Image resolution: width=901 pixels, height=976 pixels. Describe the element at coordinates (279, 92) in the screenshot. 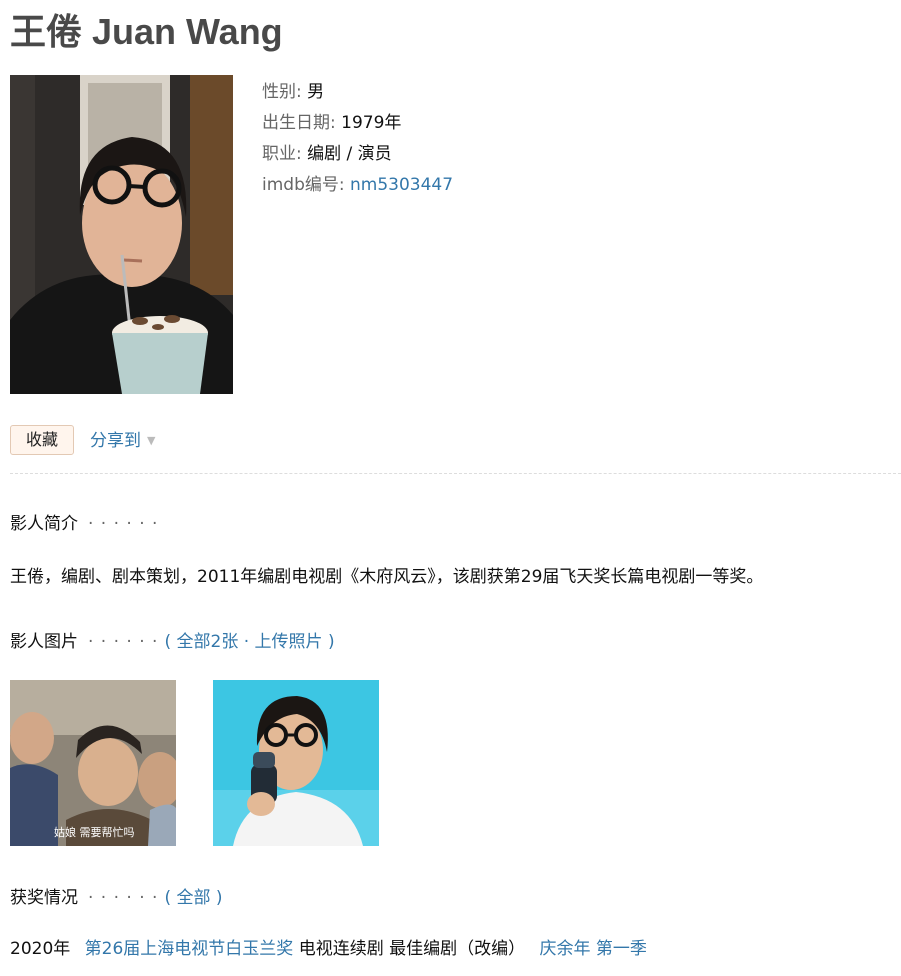

I see `gender-label: 性别` at that location.